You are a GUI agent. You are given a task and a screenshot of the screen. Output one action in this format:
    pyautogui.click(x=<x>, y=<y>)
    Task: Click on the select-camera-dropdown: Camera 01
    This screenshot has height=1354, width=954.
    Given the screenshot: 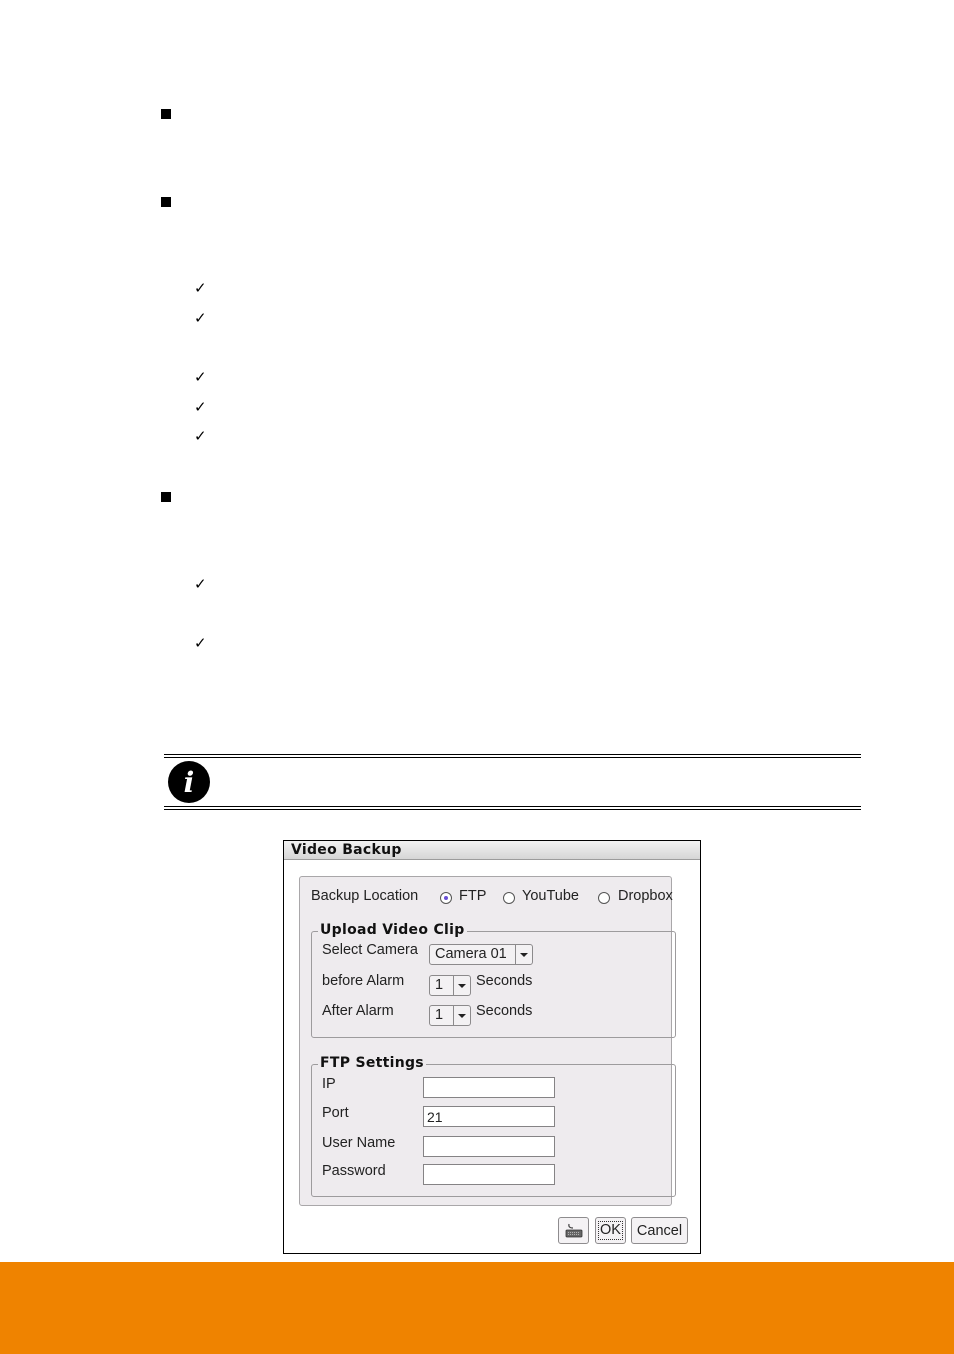 What is the action you would take?
    pyautogui.click(x=481, y=954)
    